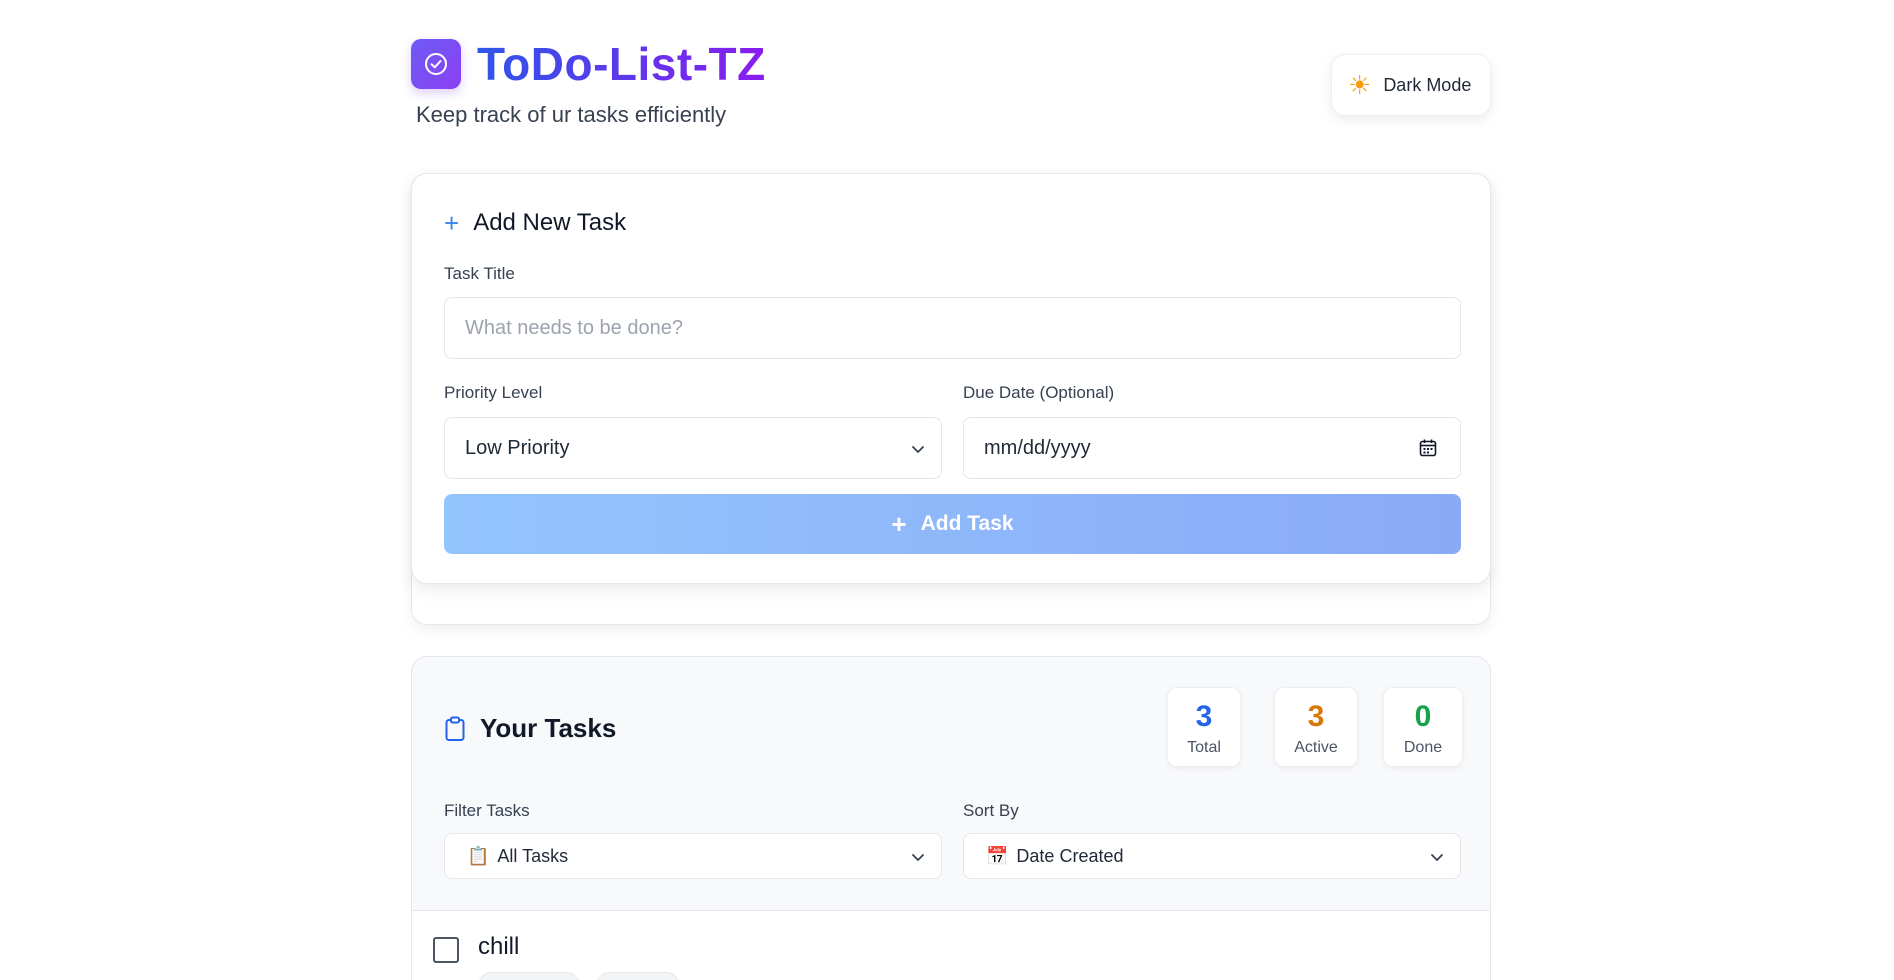 This screenshot has height=980, width=1894. Describe the element at coordinates (533, 855) in the screenshot. I see `filter-value: All Tasks` at that location.